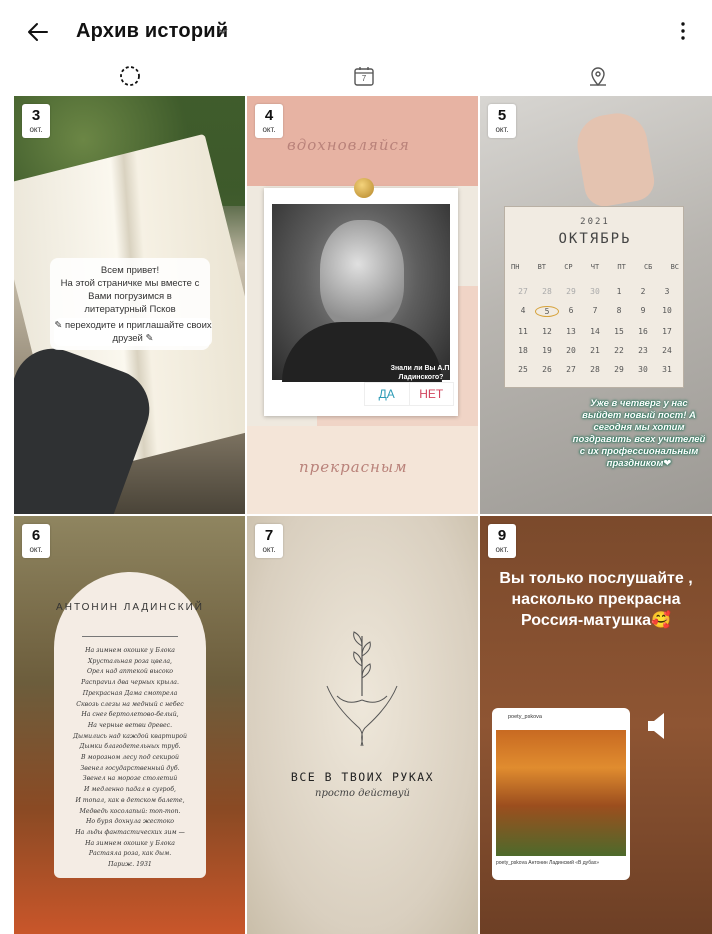  I want to click on calendar-day: 24, so click(667, 350).